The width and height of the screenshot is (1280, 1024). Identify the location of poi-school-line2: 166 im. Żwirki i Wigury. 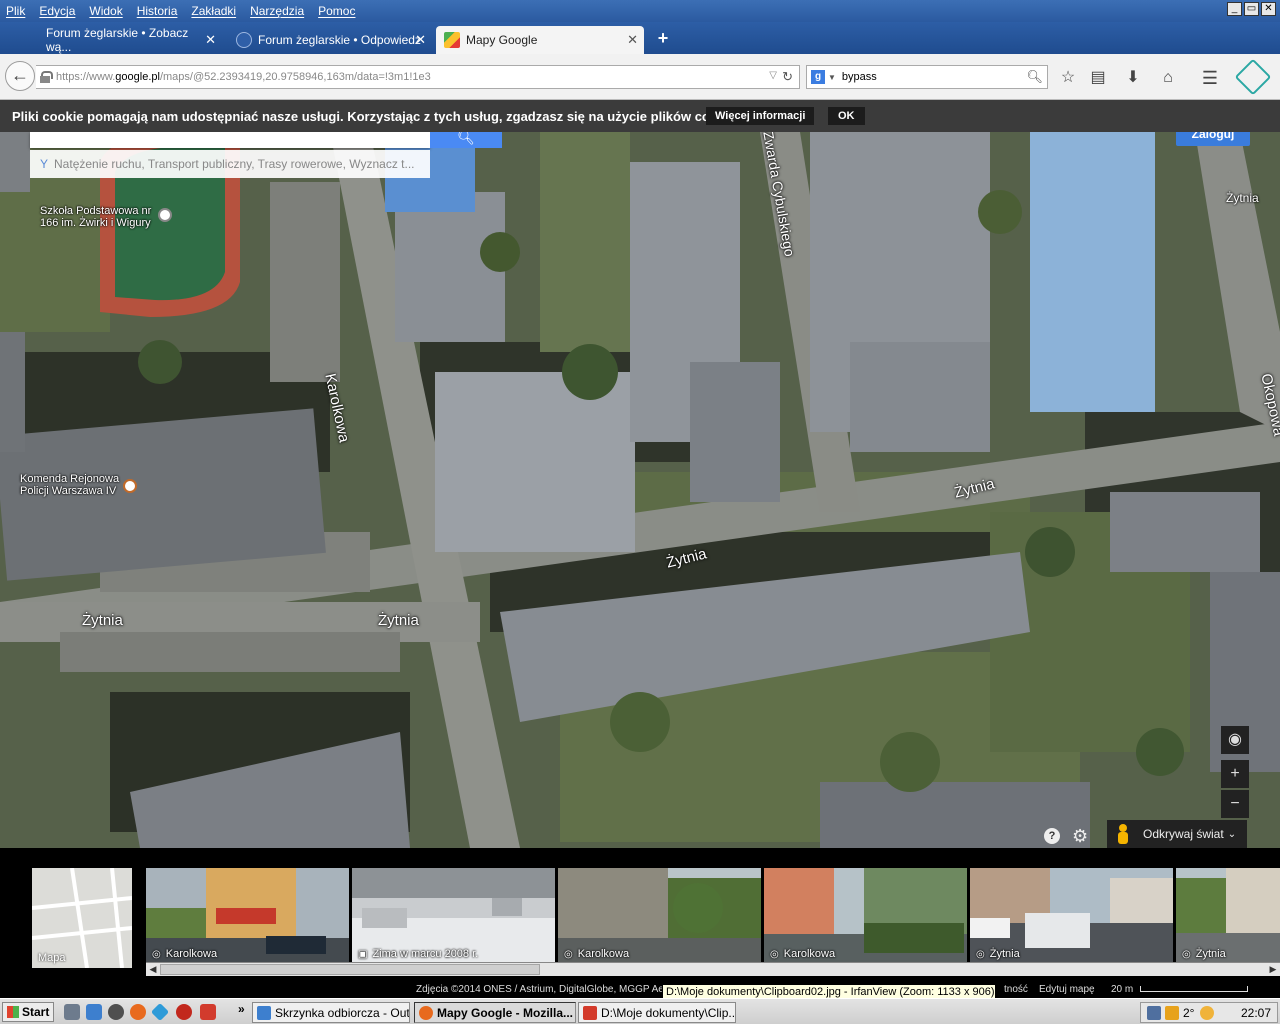
(95, 223).